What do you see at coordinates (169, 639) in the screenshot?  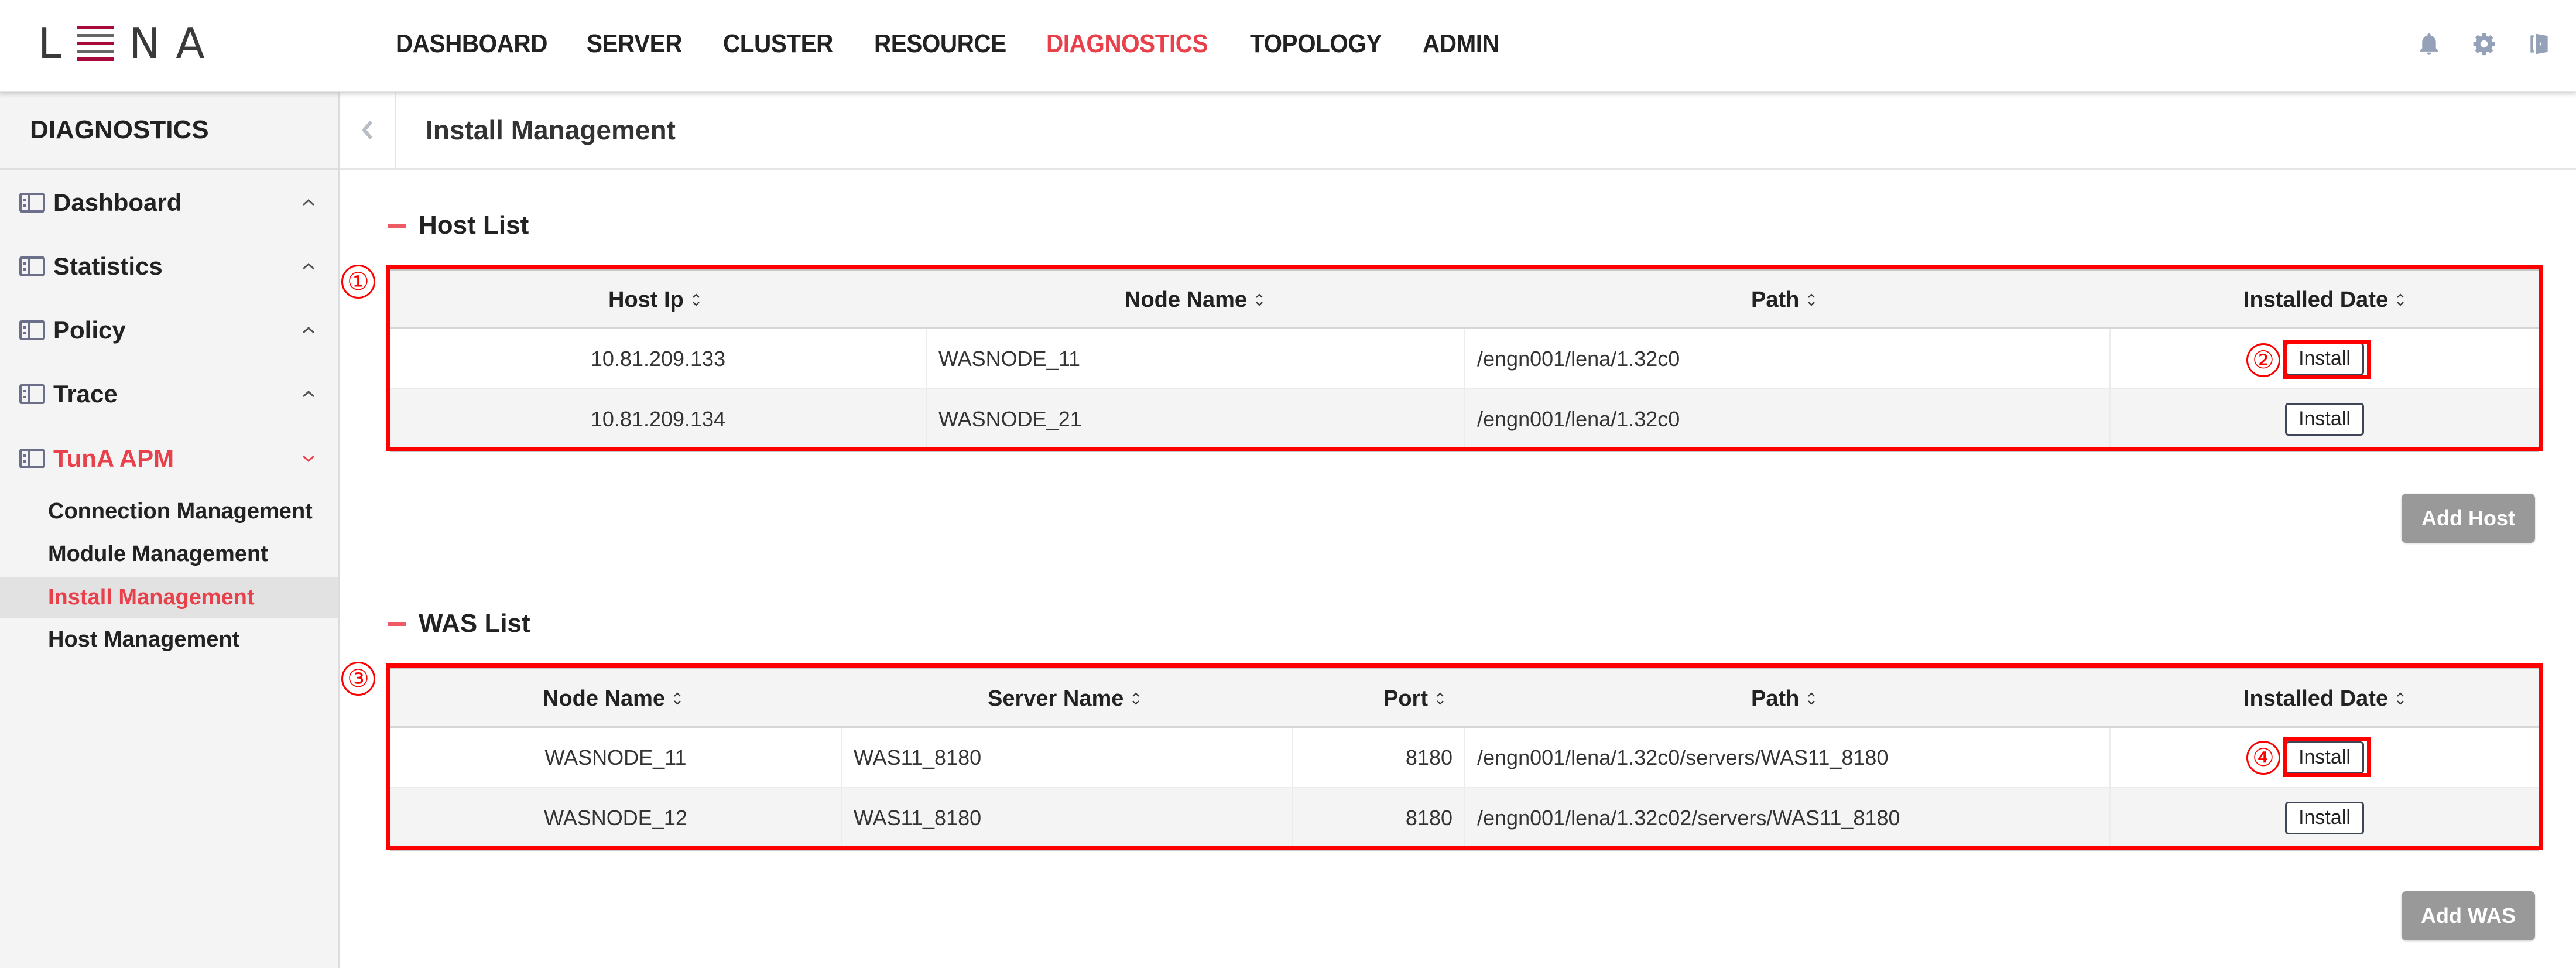 I see `sidebar-subitem-host-management: Host Management` at bounding box center [169, 639].